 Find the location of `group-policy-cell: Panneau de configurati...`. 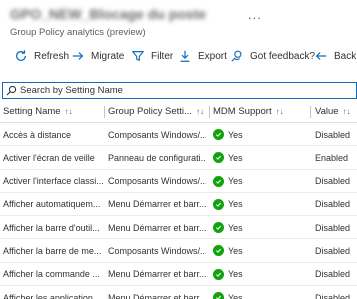

group-policy-cell: Panneau de configurati... is located at coordinates (157, 157).